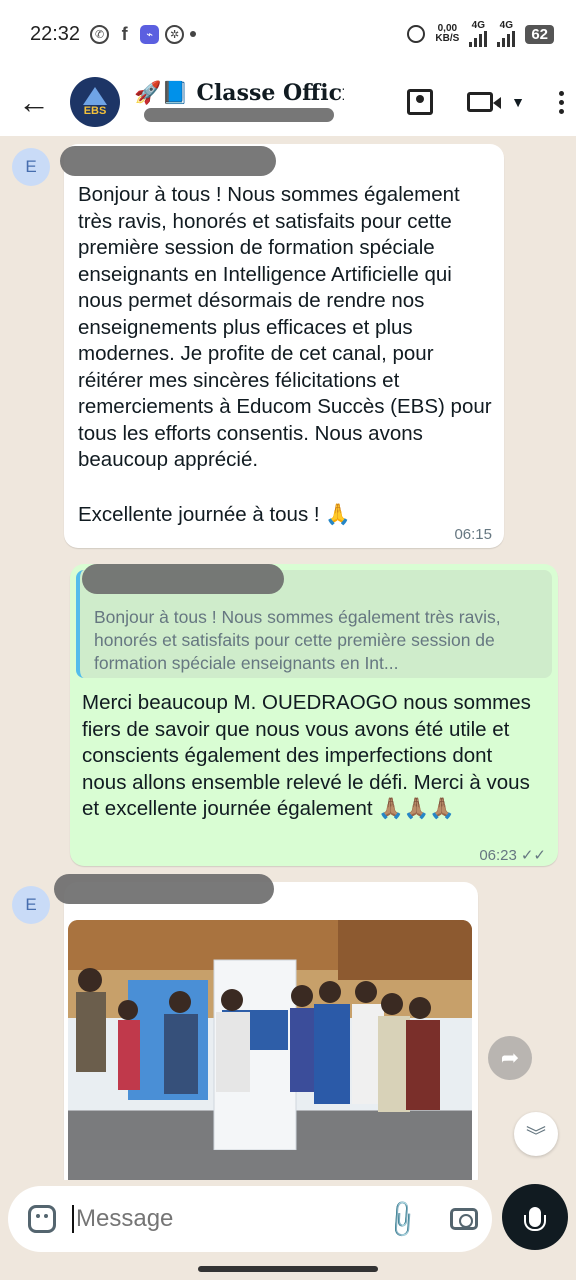  I want to click on facebook-icon: f, so click(124, 33).